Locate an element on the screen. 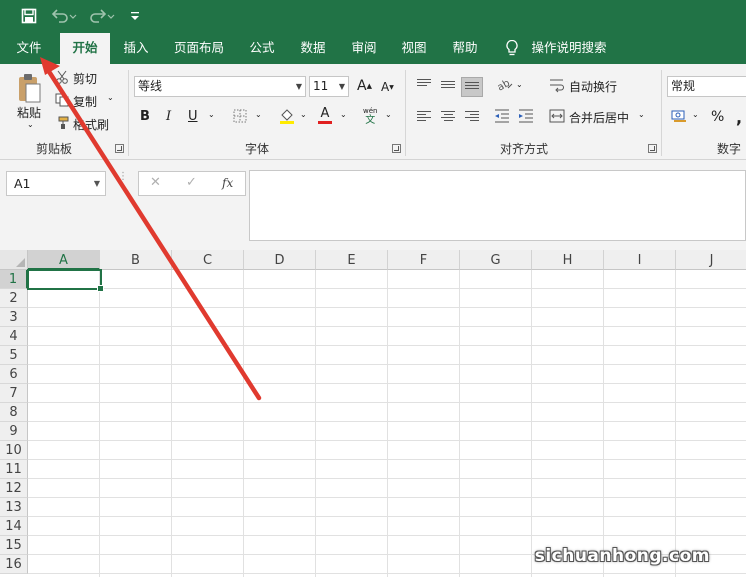  phonetic-dropdown-icon: ⌄ is located at coordinates (388, 114).